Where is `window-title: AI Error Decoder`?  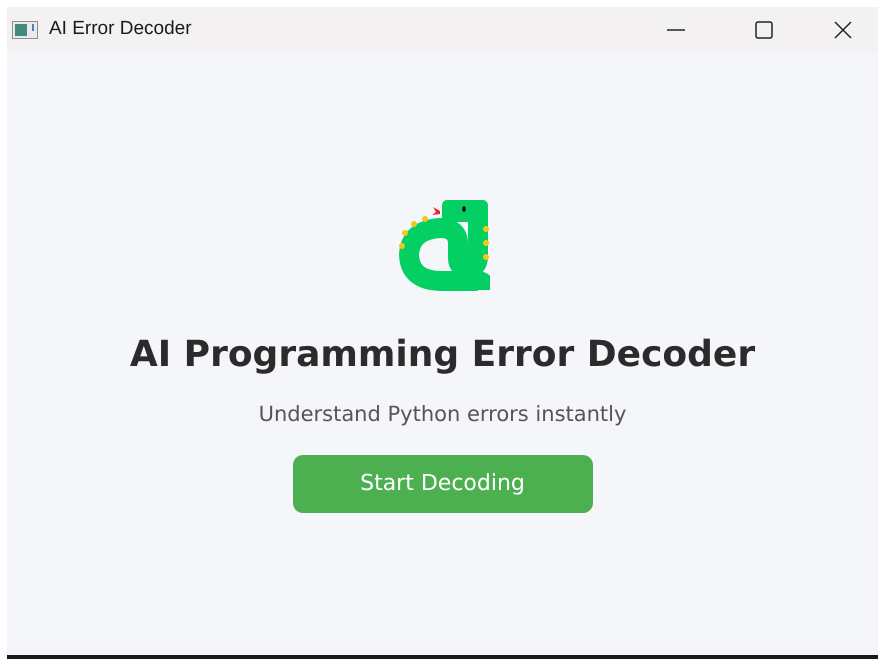
window-title: AI Error Decoder is located at coordinates (120, 29).